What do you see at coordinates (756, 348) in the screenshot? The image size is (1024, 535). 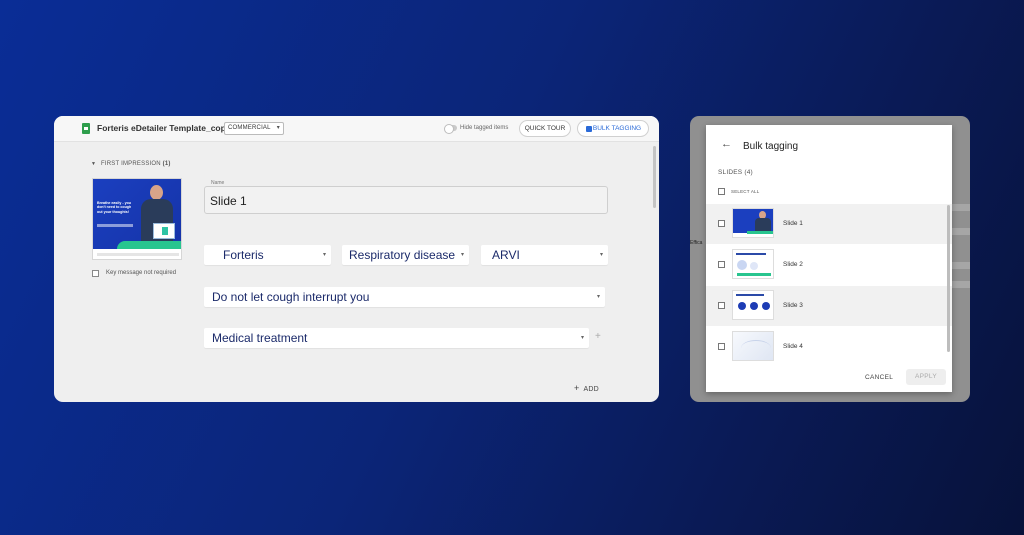 I see `thumbnail-wave` at bounding box center [756, 348].